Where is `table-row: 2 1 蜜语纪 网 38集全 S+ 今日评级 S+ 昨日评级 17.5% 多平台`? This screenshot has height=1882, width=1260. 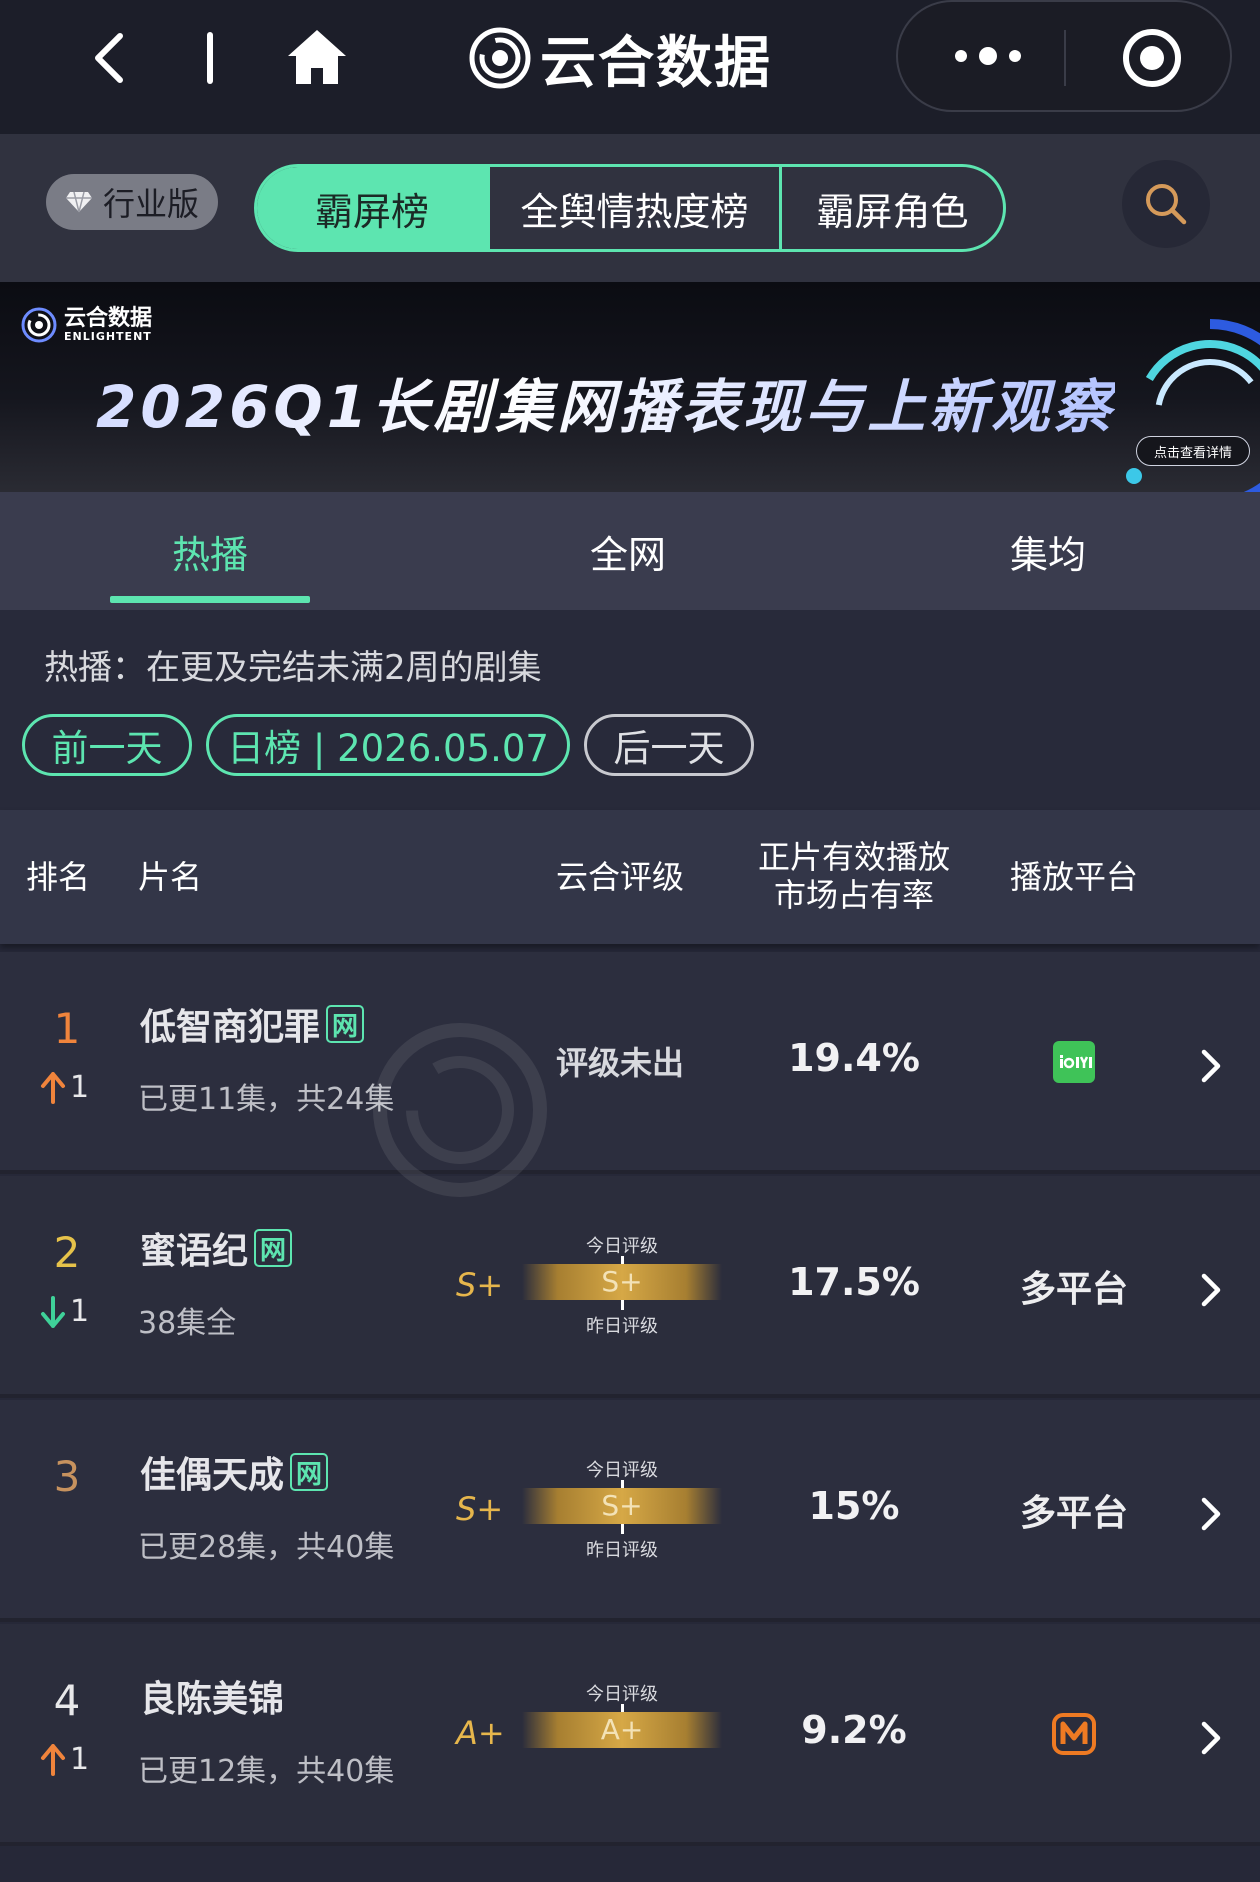
table-row: 2 1 蜜语纪 网 38集全 S+ 今日评级 S+ 昨日评级 17.5% 多平台 is located at coordinates (630, 1287).